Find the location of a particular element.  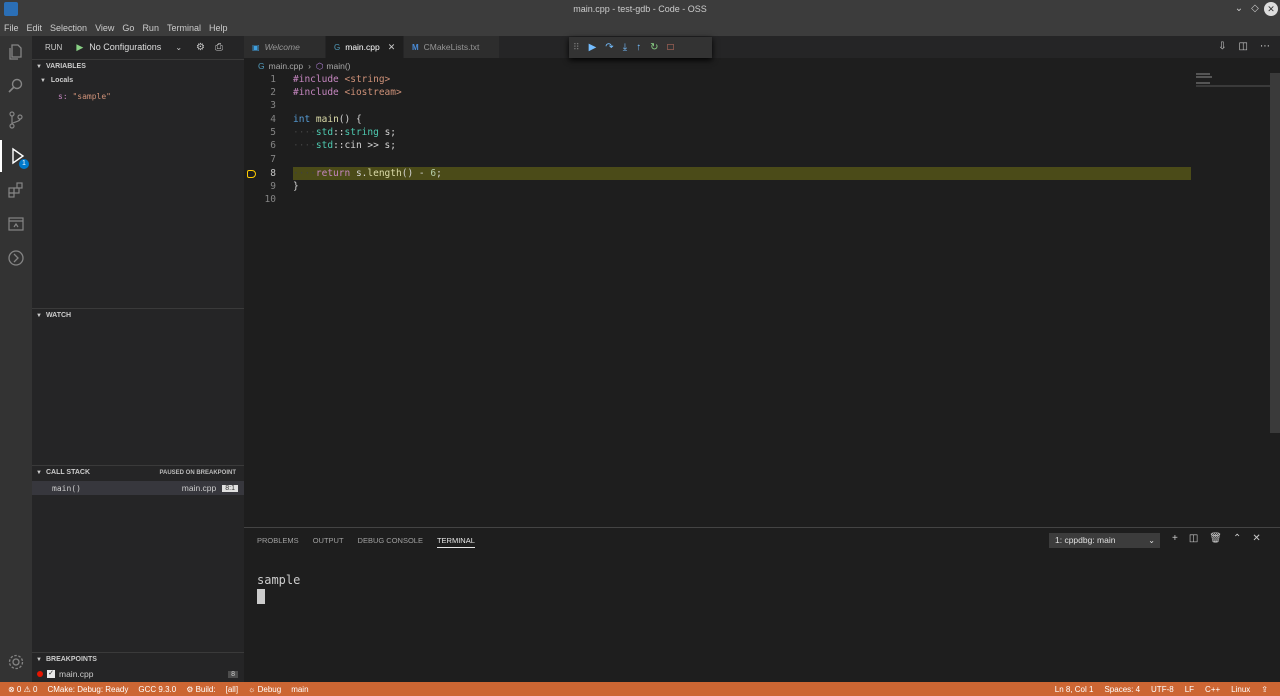

menu-selection: Selection is located at coordinates (68, 28).